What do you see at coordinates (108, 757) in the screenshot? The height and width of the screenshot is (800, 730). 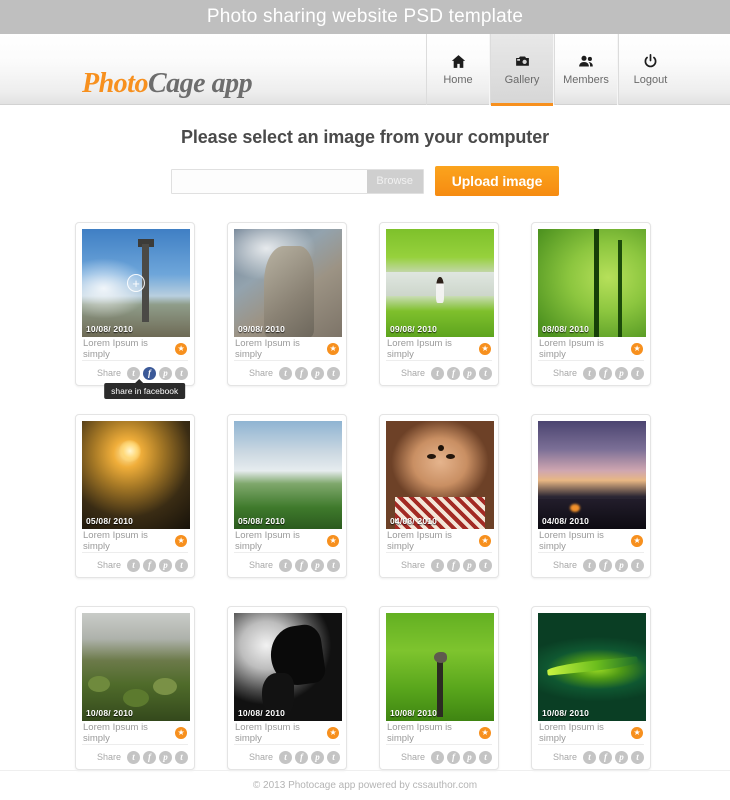 I see `share-label: Share` at bounding box center [108, 757].